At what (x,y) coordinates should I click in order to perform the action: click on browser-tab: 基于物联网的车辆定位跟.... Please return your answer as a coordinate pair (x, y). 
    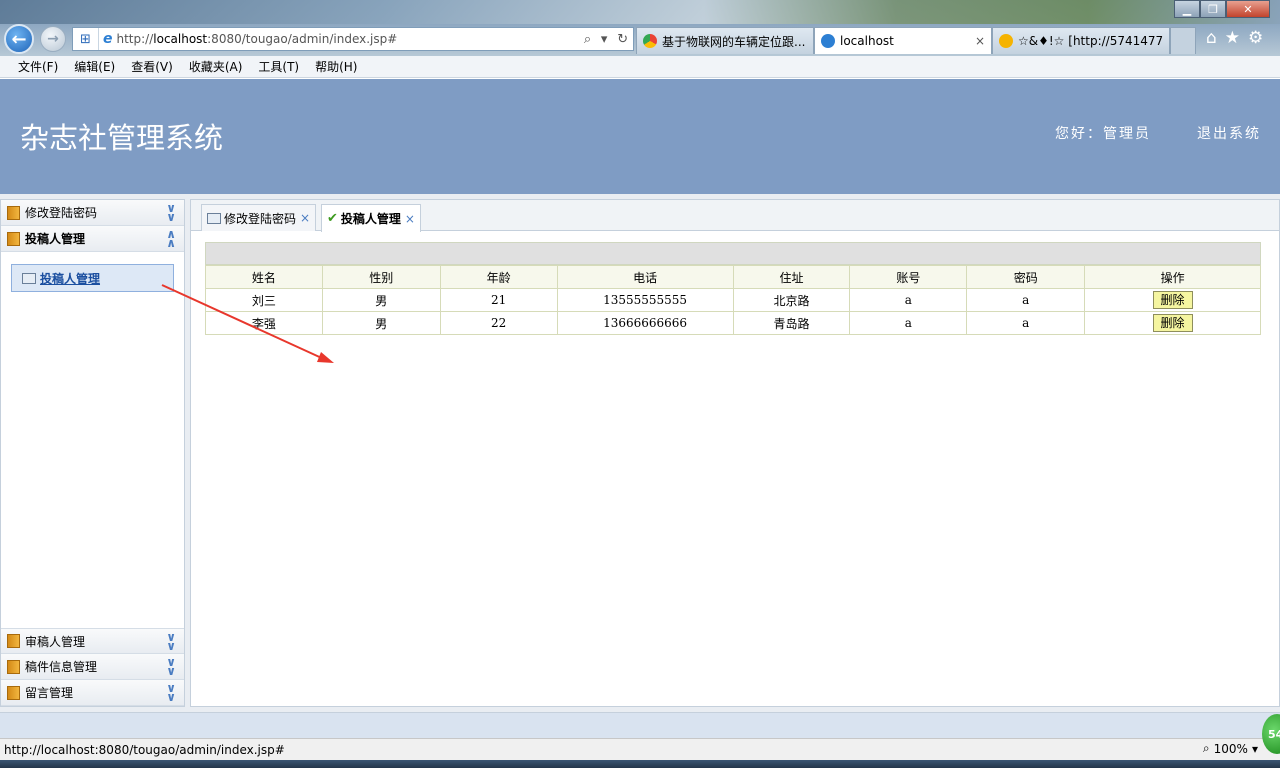
    Looking at the image, I should click on (725, 40).